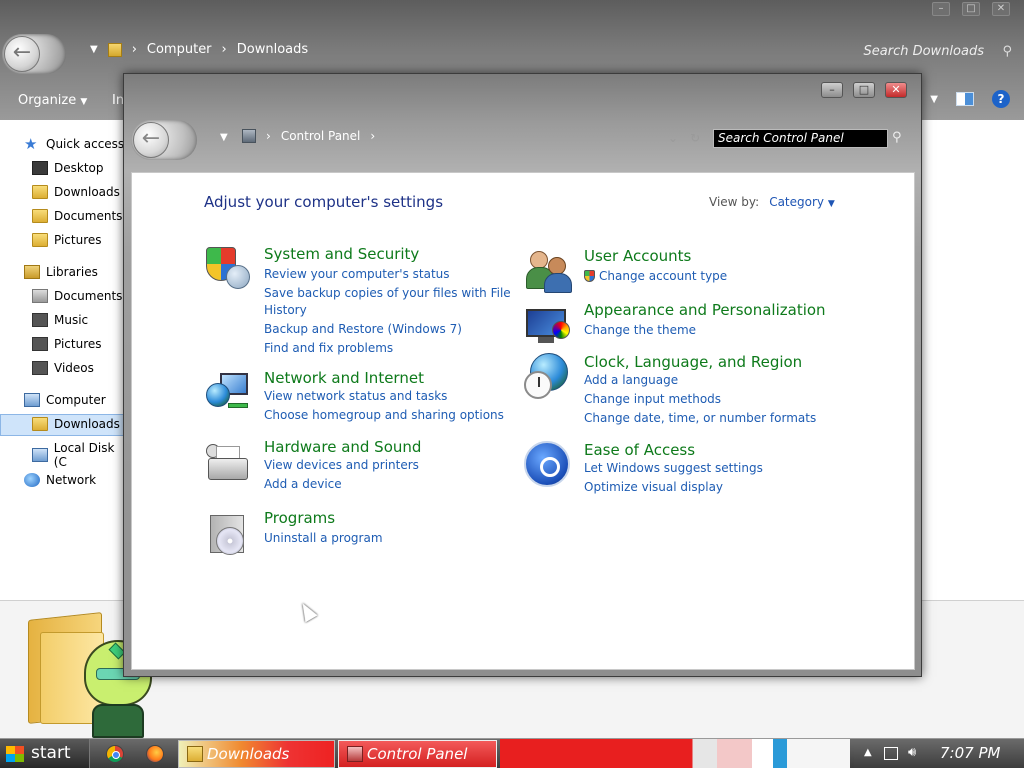 This screenshot has width=1024, height=768. What do you see at coordinates (321, 136) in the screenshot?
I see `breadcrumb-control-panel: Control Panel` at bounding box center [321, 136].